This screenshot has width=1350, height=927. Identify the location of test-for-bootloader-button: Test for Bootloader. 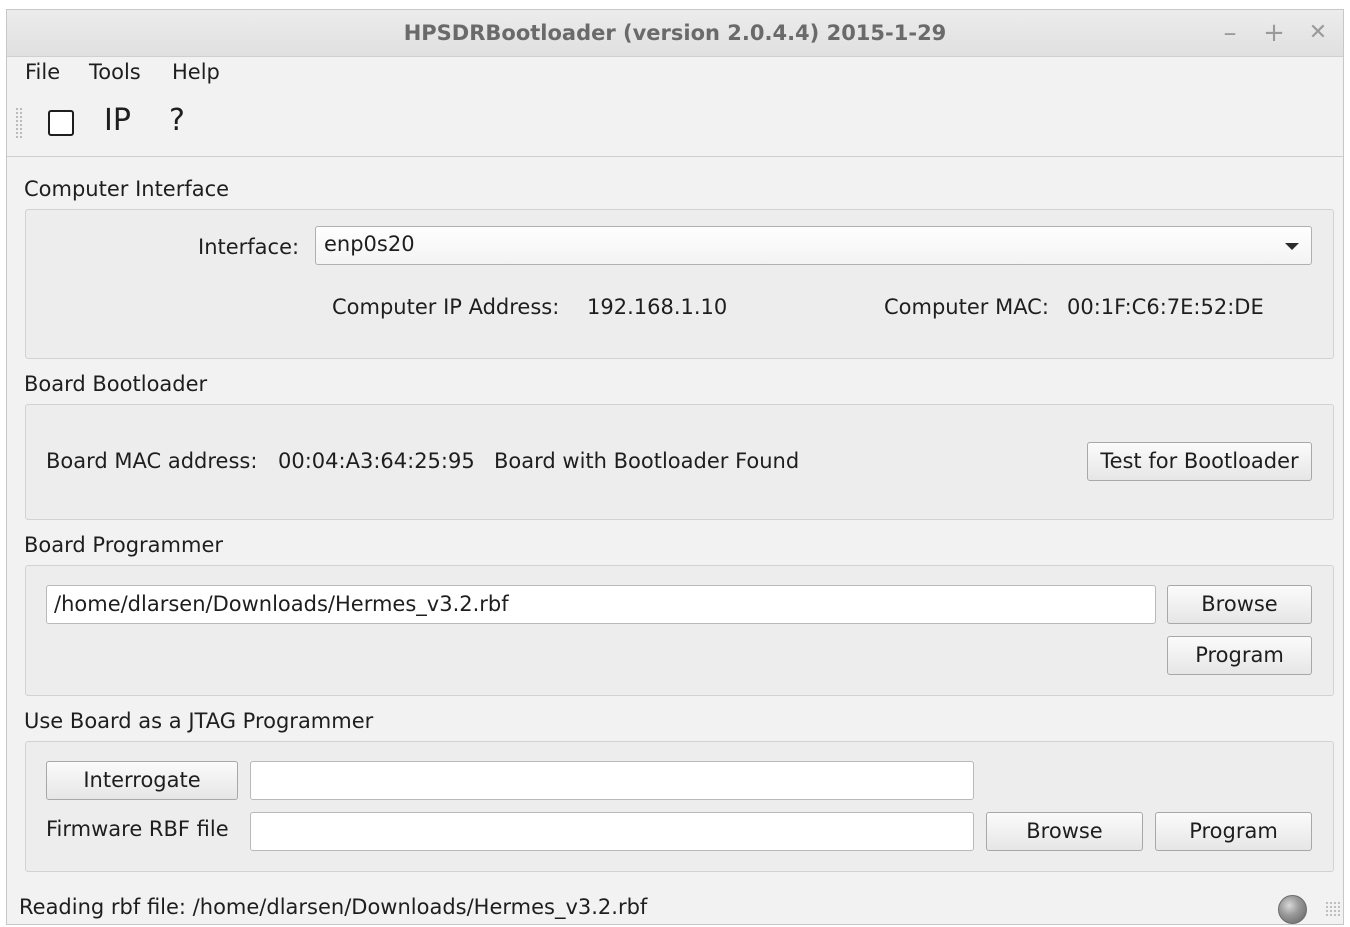
(1199, 461).